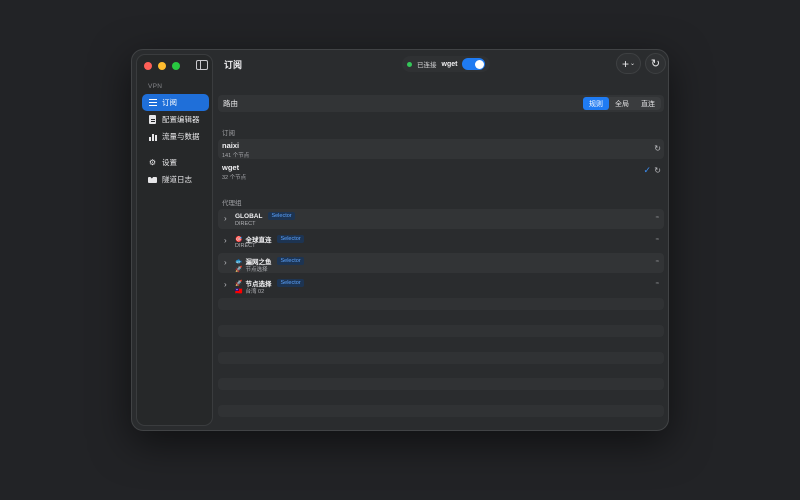 The height and width of the screenshot is (500, 800). I want to click on proxy-group-row: › 🐟 漏网之鱼 Selector 🚀 节点选择 ≈, so click(441, 263).